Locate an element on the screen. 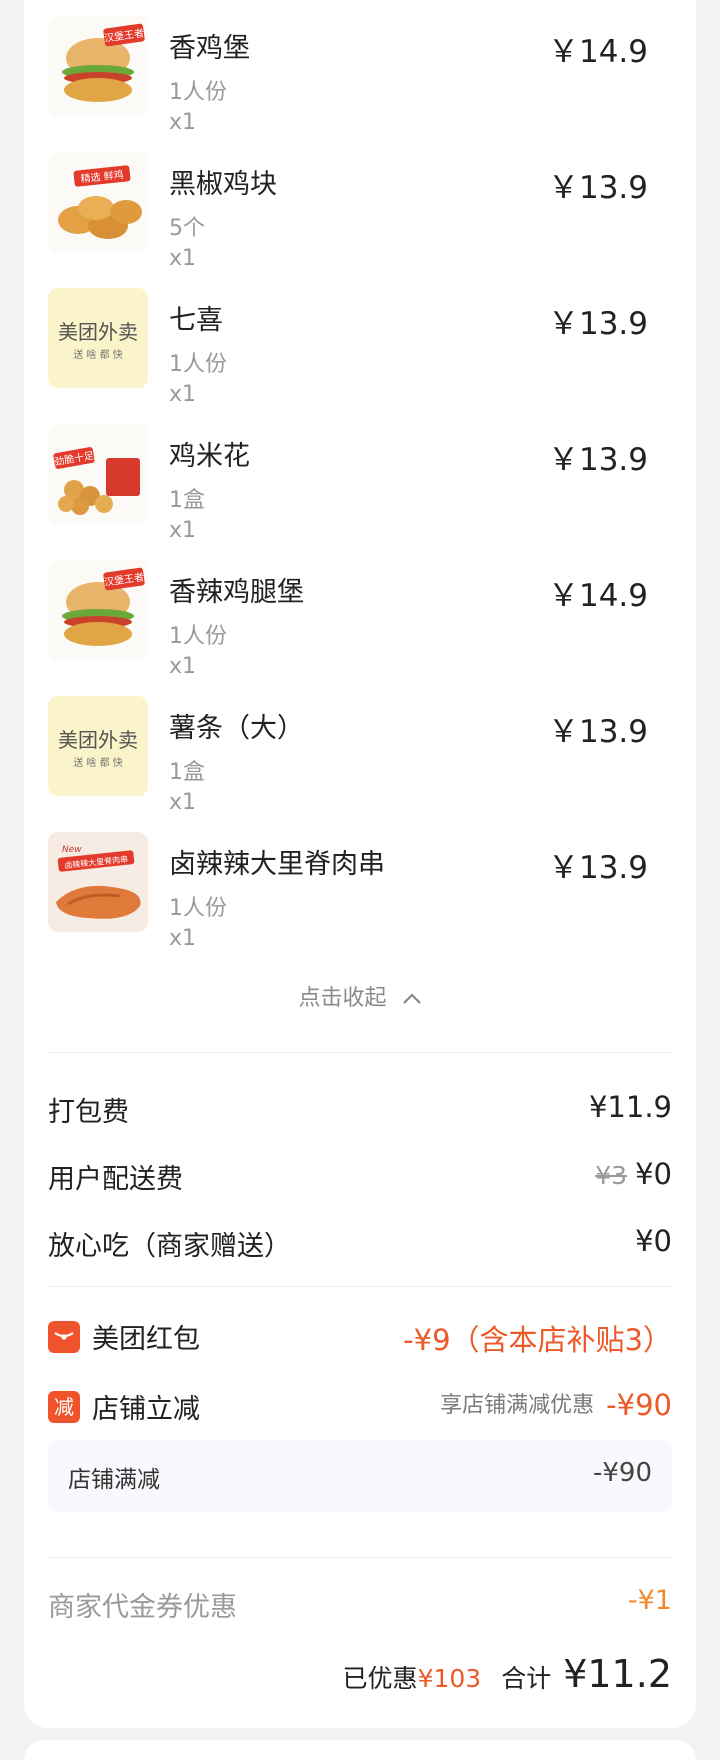 Image resolution: width=720 pixels, height=1760 pixels. red-packet-row: 美团红包 -¥9（含本店补贴3） is located at coordinates (360, 1339).